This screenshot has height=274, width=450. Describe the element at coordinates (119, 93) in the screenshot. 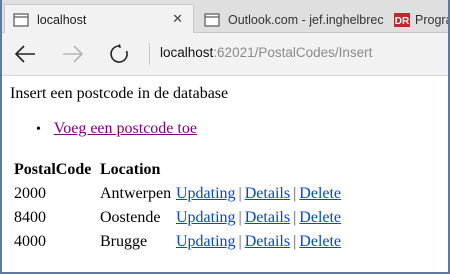

I see `page-heading: Insert een postcode in de database` at that location.